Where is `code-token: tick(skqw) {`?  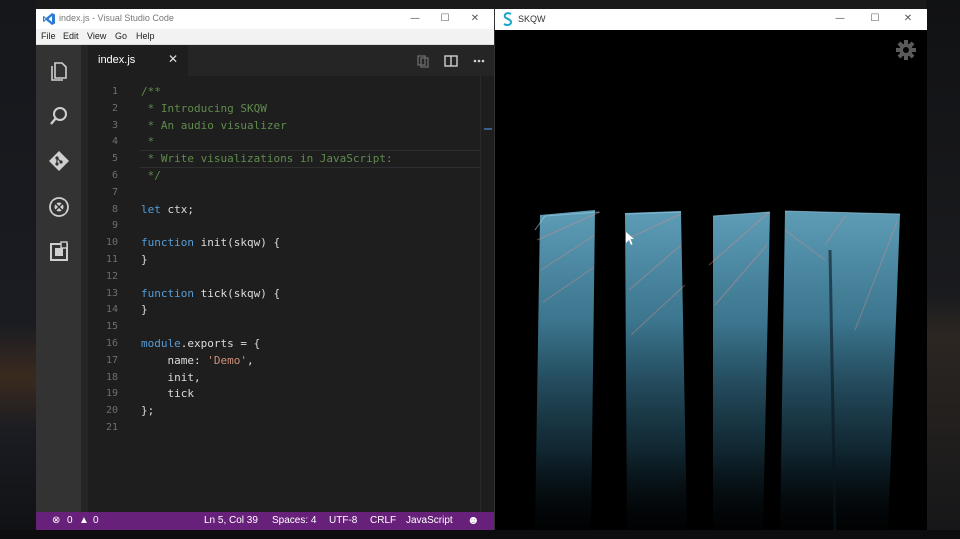
code-token: tick(skqw) { is located at coordinates (237, 293).